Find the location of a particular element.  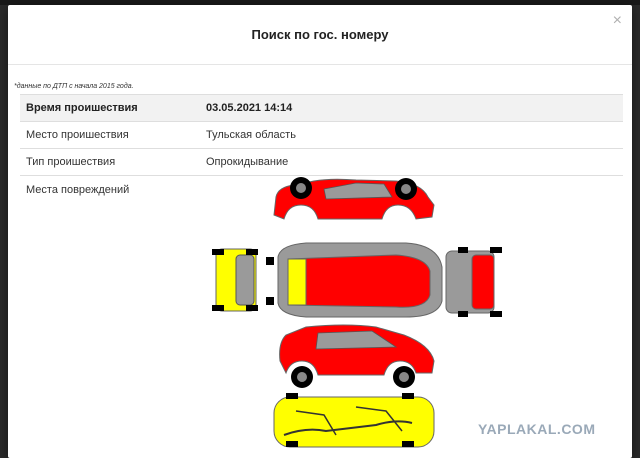

row-value: Тульская область is located at coordinates (411, 135).